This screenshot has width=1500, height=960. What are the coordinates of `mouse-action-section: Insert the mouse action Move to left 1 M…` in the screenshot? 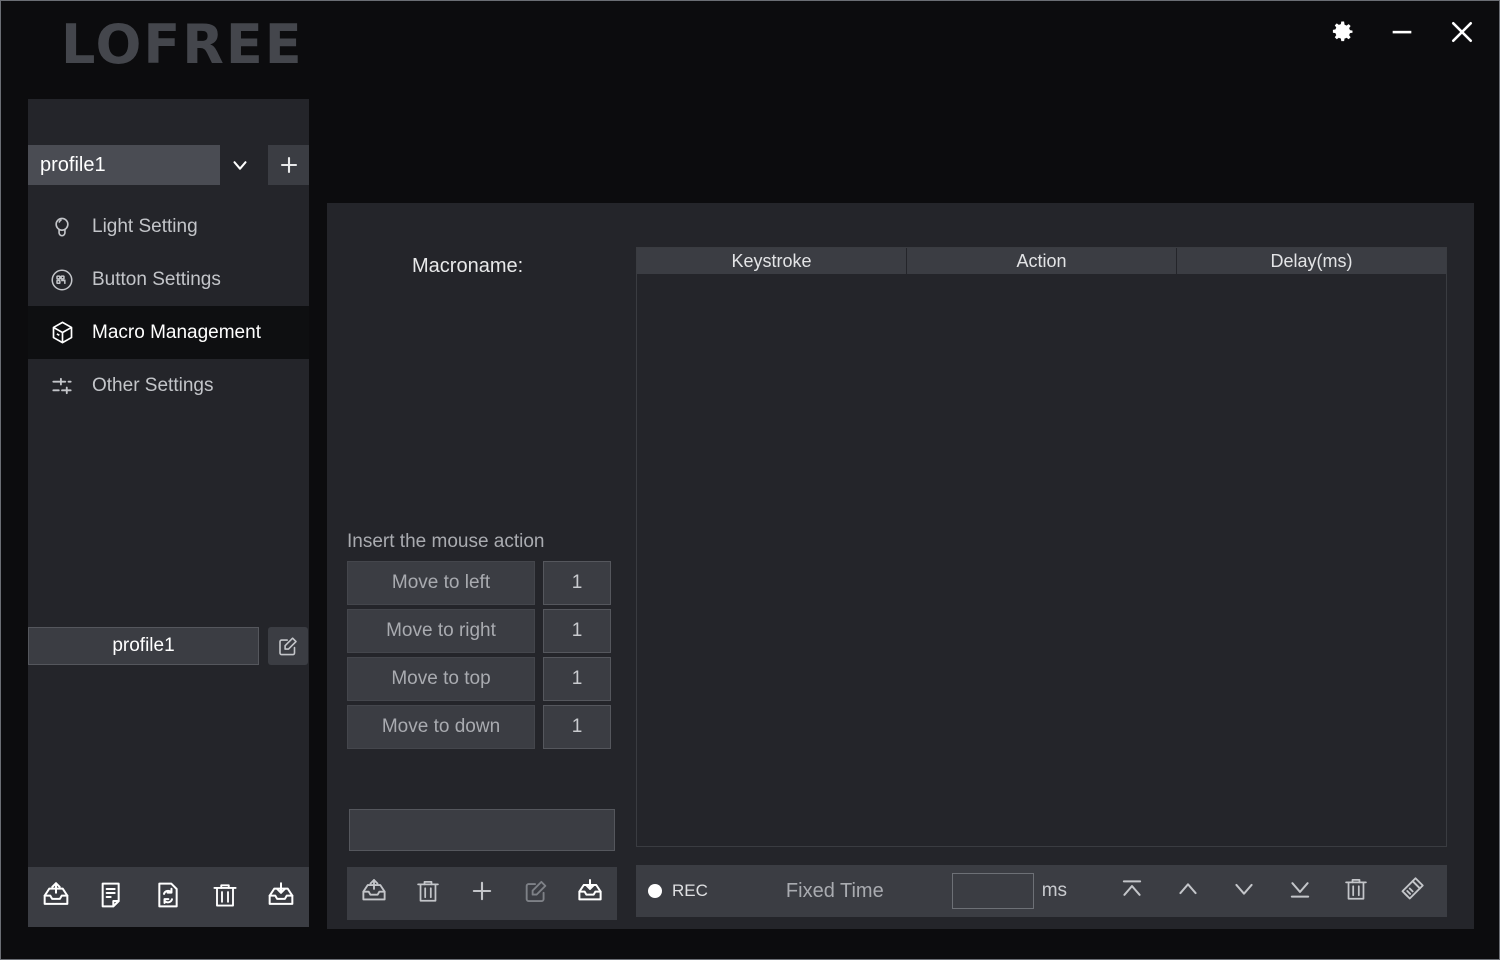 It's located at (482, 642).